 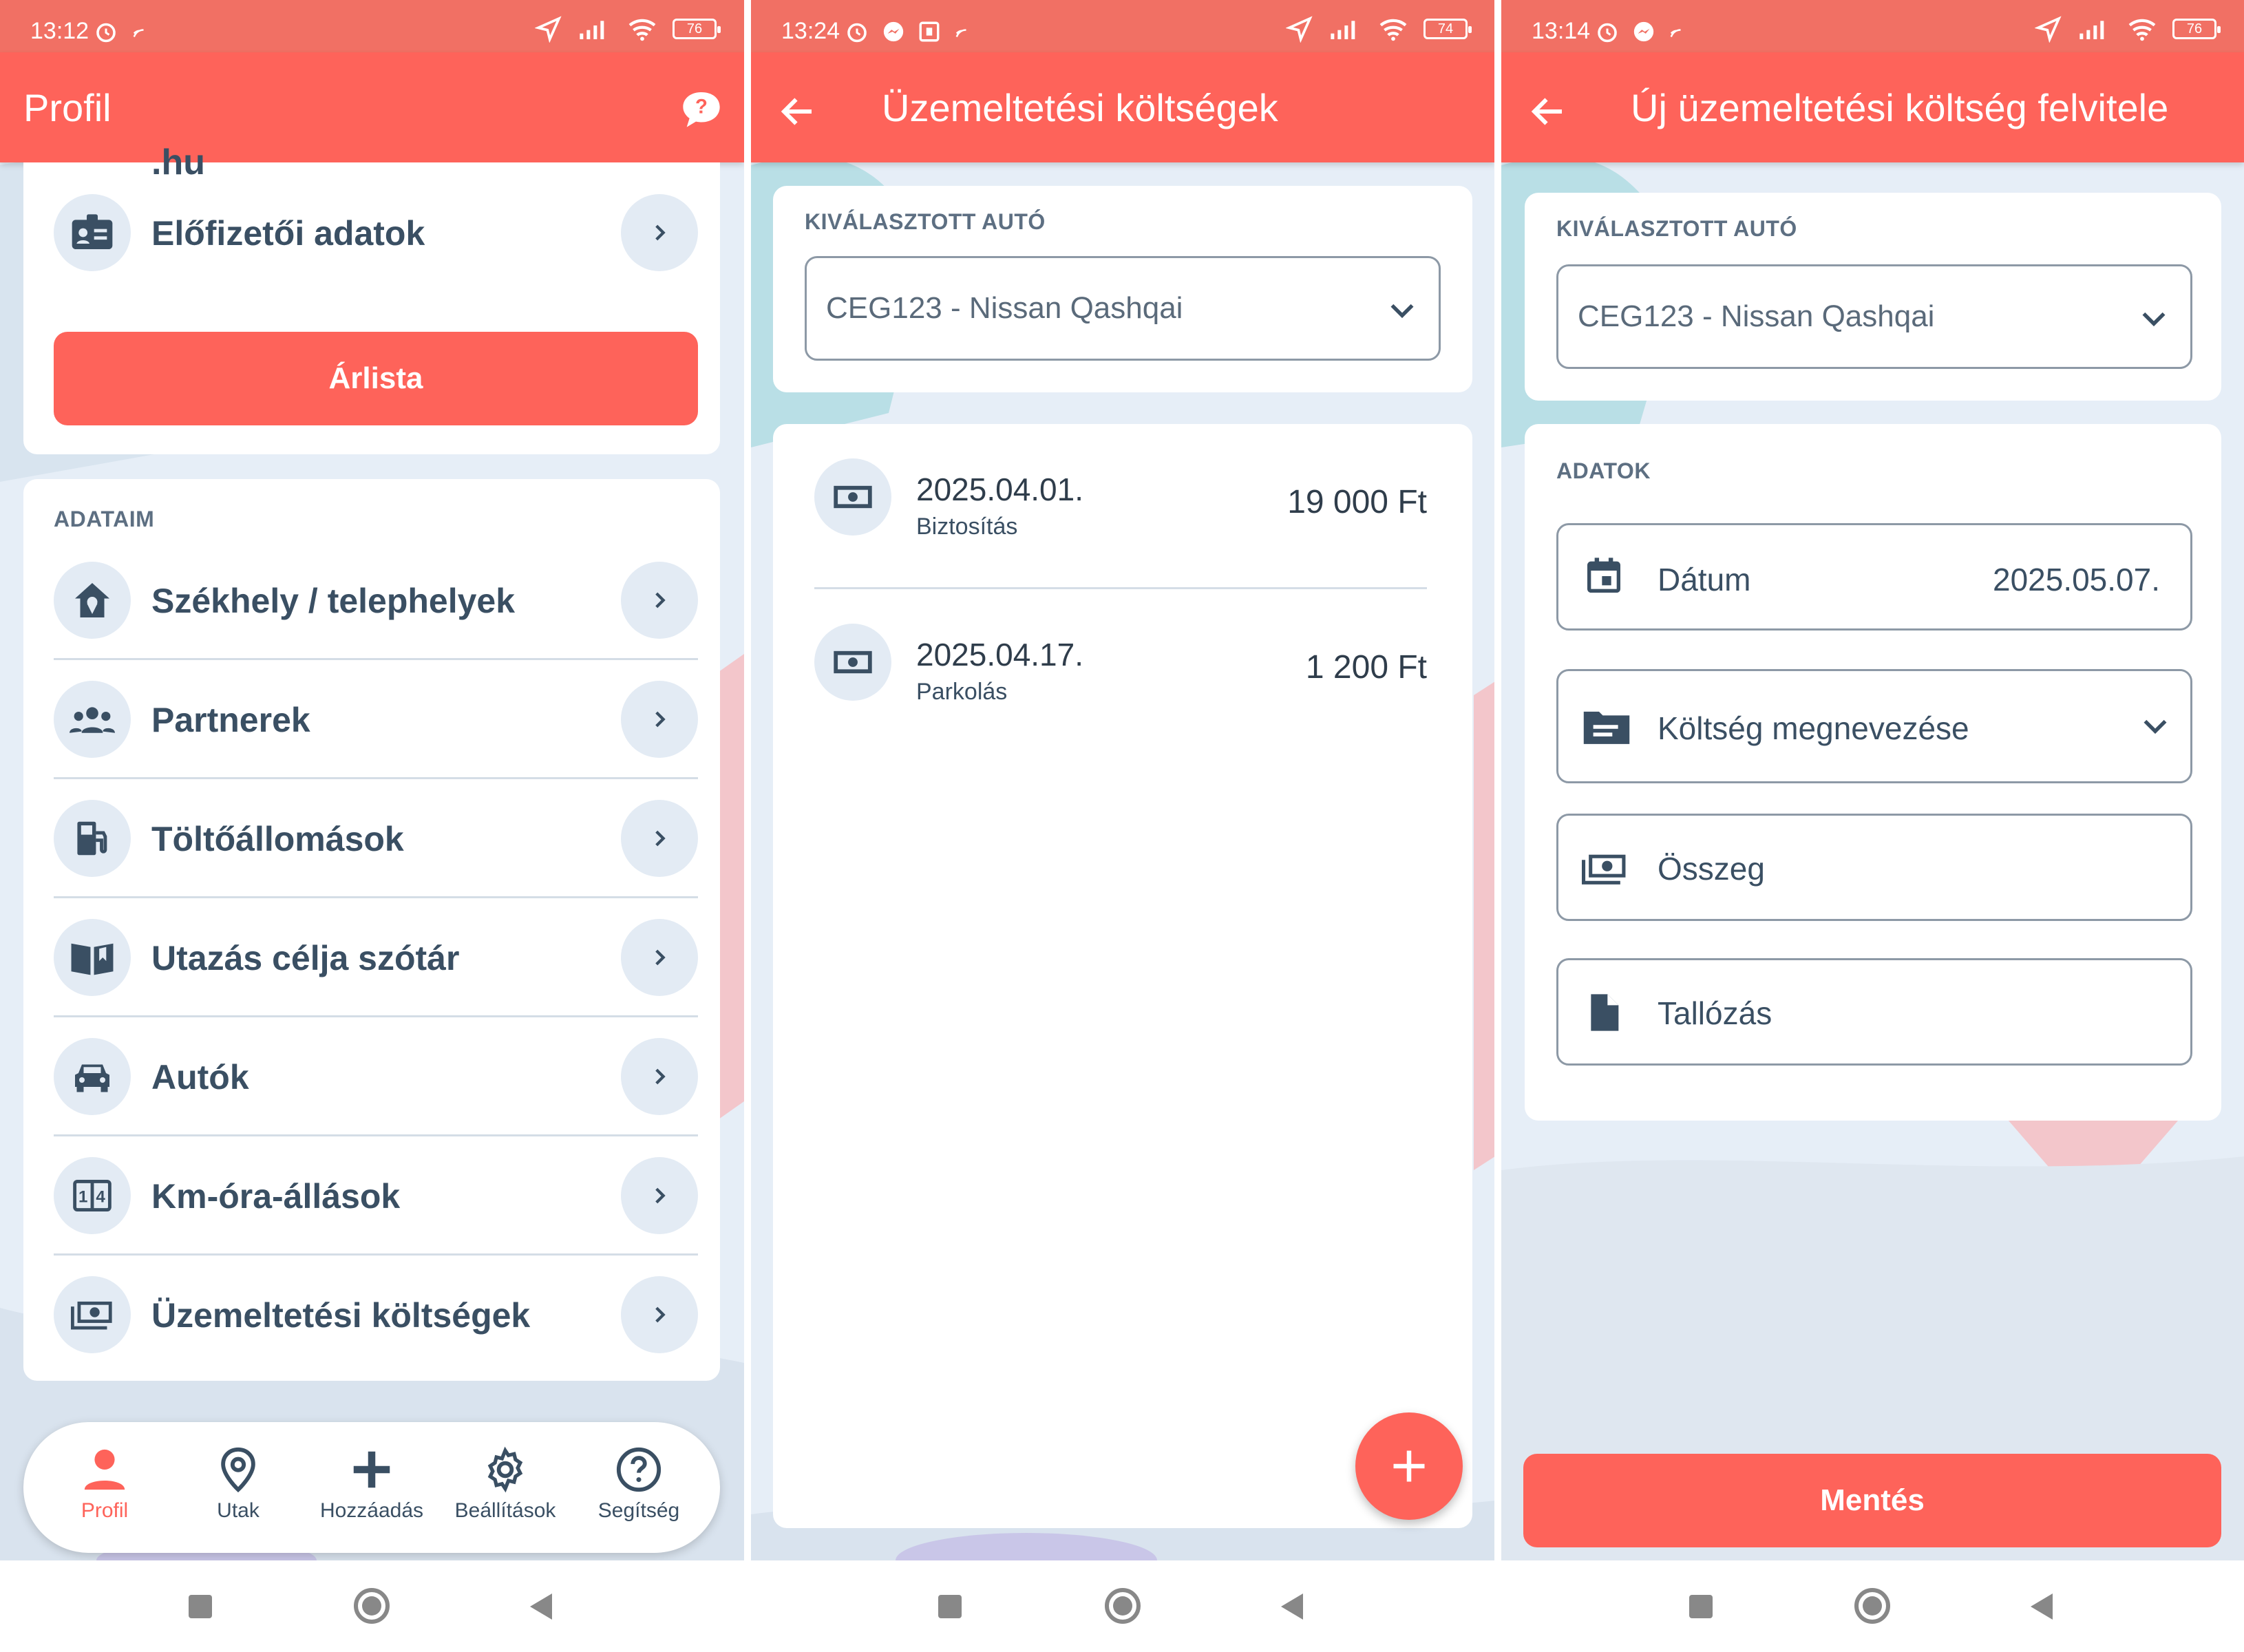 What do you see at coordinates (1814, 728) in the screenshot?
I see `cost-name-placeholder: Költség megnevezése` at bounding box center [1814, 728].